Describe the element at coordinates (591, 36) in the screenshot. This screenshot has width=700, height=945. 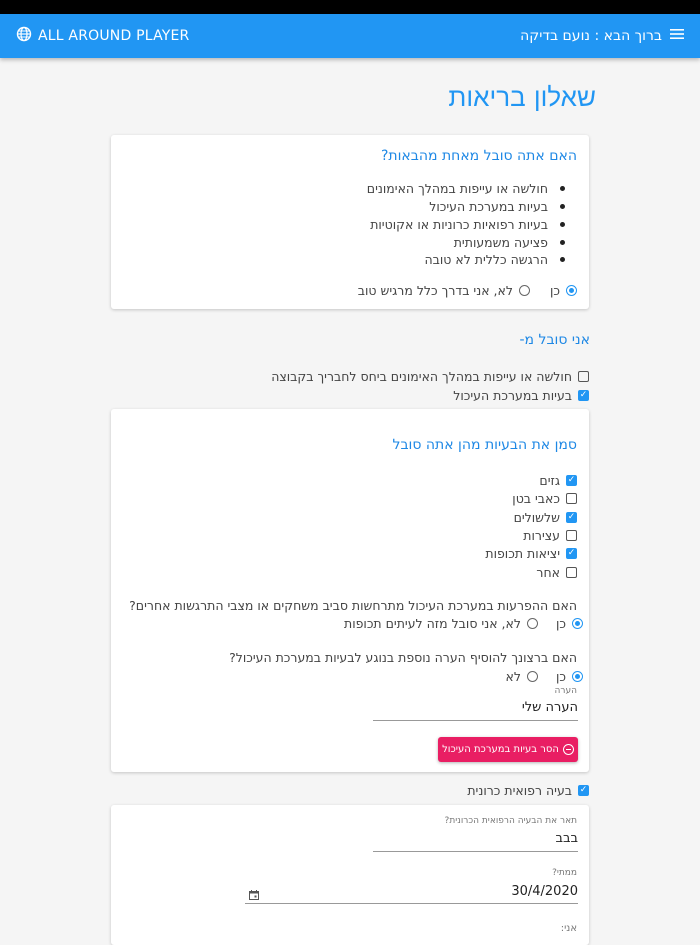
I see `greeting-text: ברוך הבא : נועם בדיקה` at that location.